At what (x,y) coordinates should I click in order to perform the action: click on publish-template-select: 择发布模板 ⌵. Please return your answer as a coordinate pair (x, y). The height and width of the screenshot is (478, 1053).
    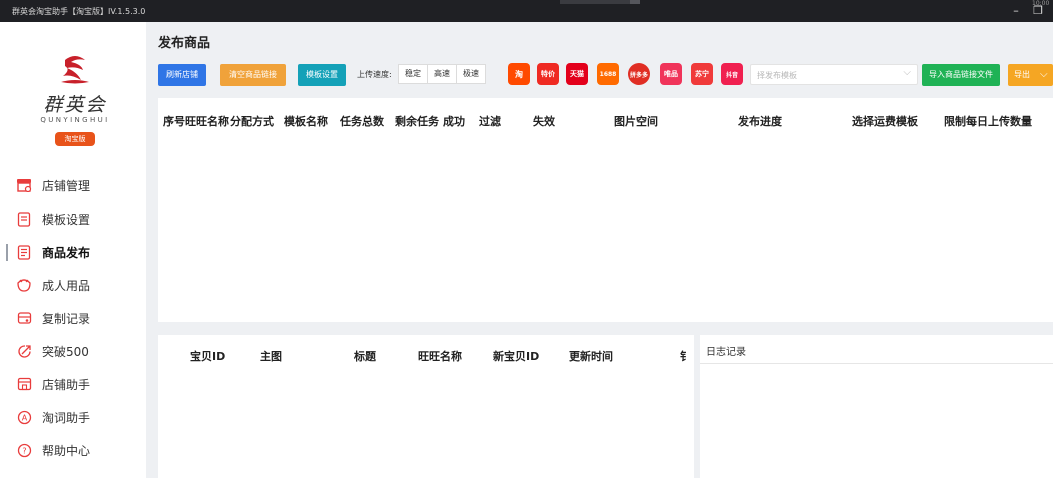
    Looking at the image, I should click on (834, 74).